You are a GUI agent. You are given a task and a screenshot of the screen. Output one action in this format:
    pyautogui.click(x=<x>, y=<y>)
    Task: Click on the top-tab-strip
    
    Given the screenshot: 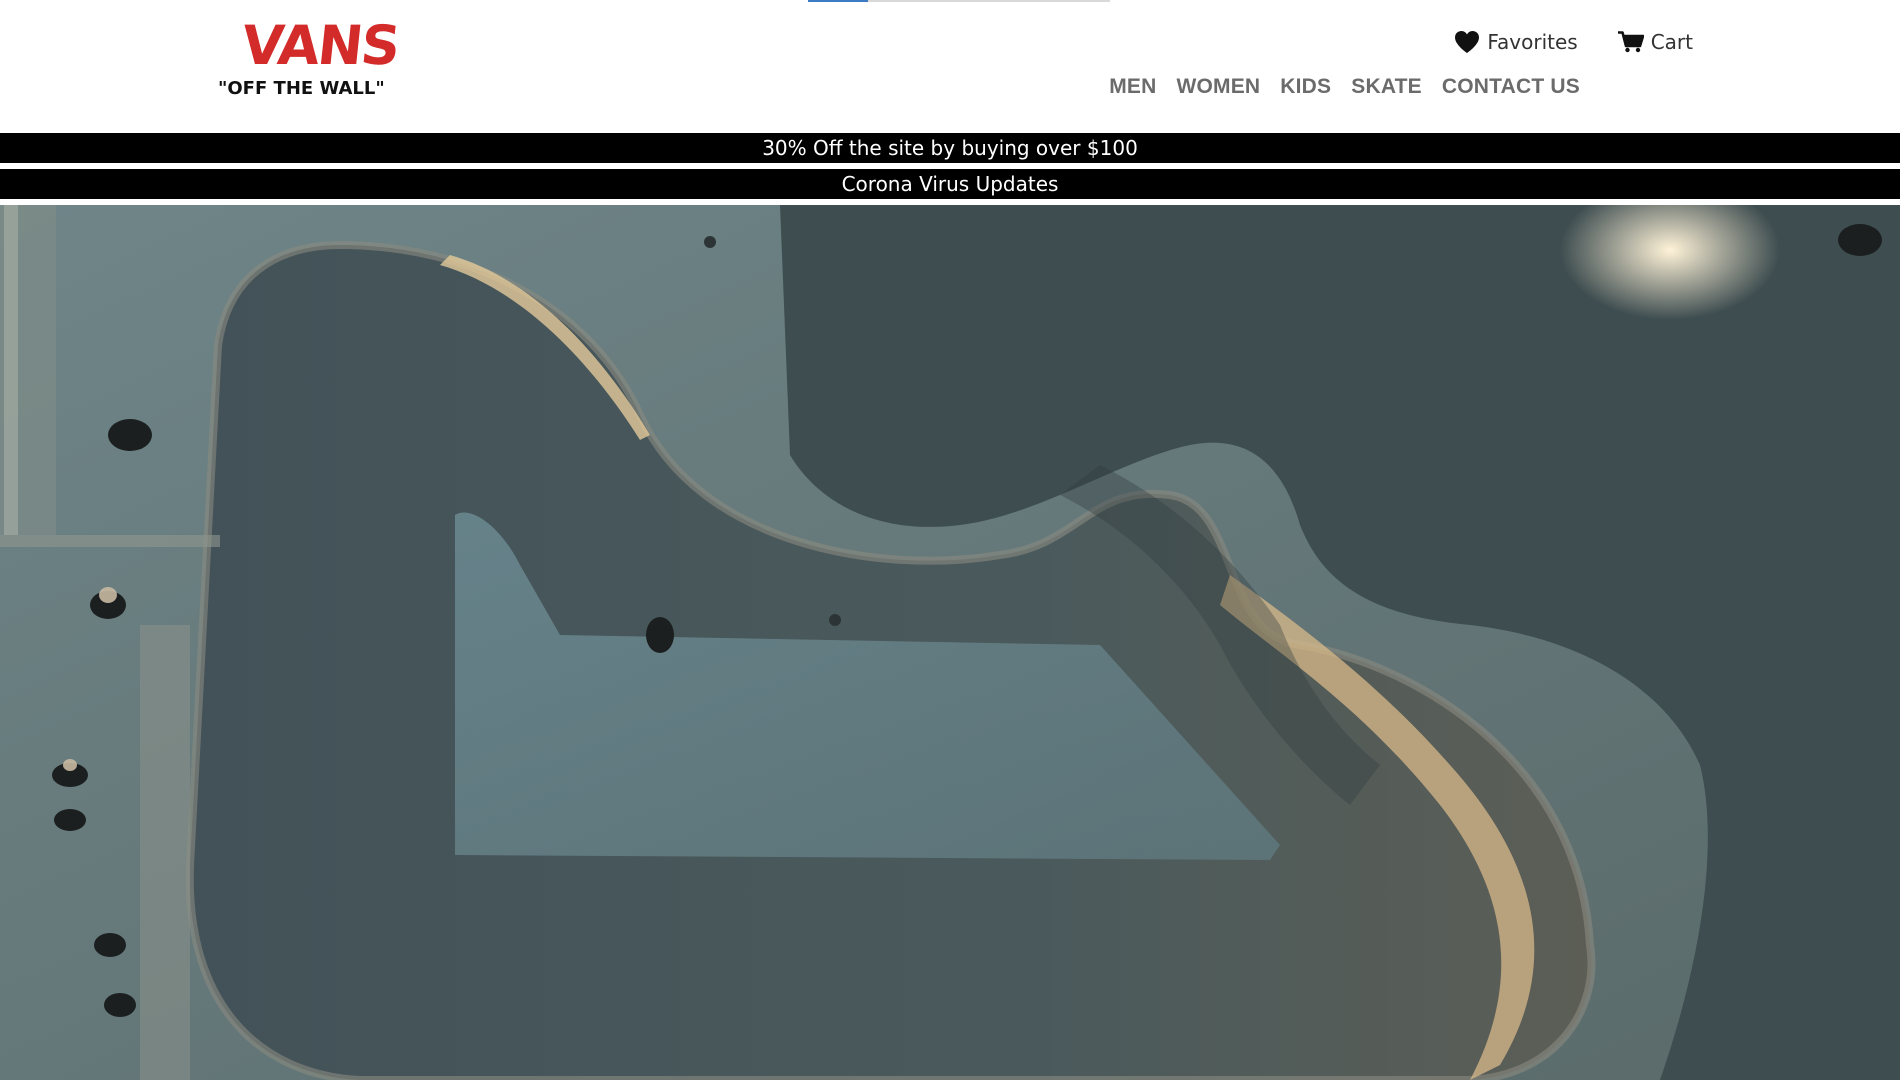 What is the action you would take?
    pyautogui.click(x=959, y=1)
    